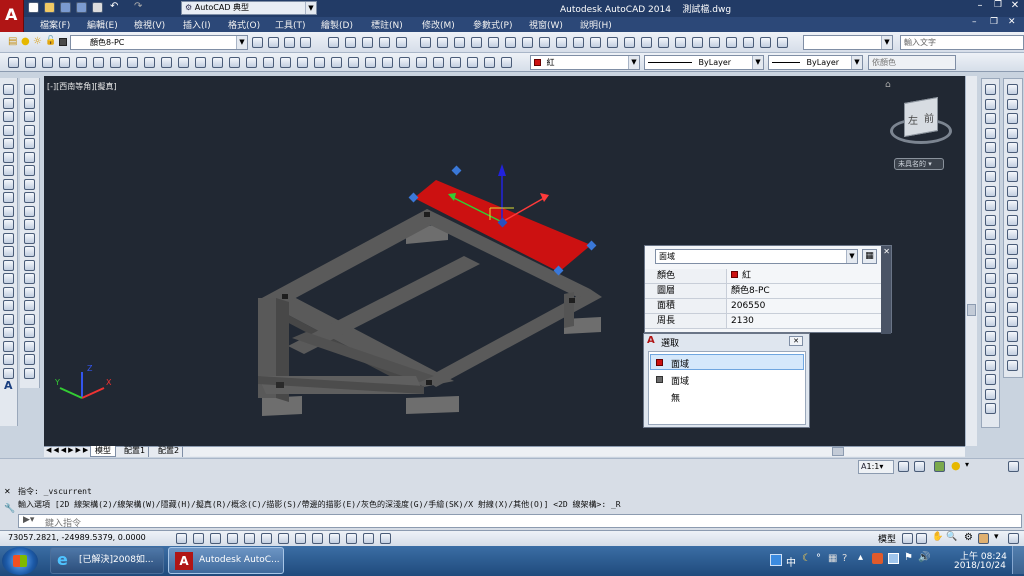  Describe the element at coordinates (848, 42) in the screenshot. I see `named-view-dropdown: ▼` at that location.